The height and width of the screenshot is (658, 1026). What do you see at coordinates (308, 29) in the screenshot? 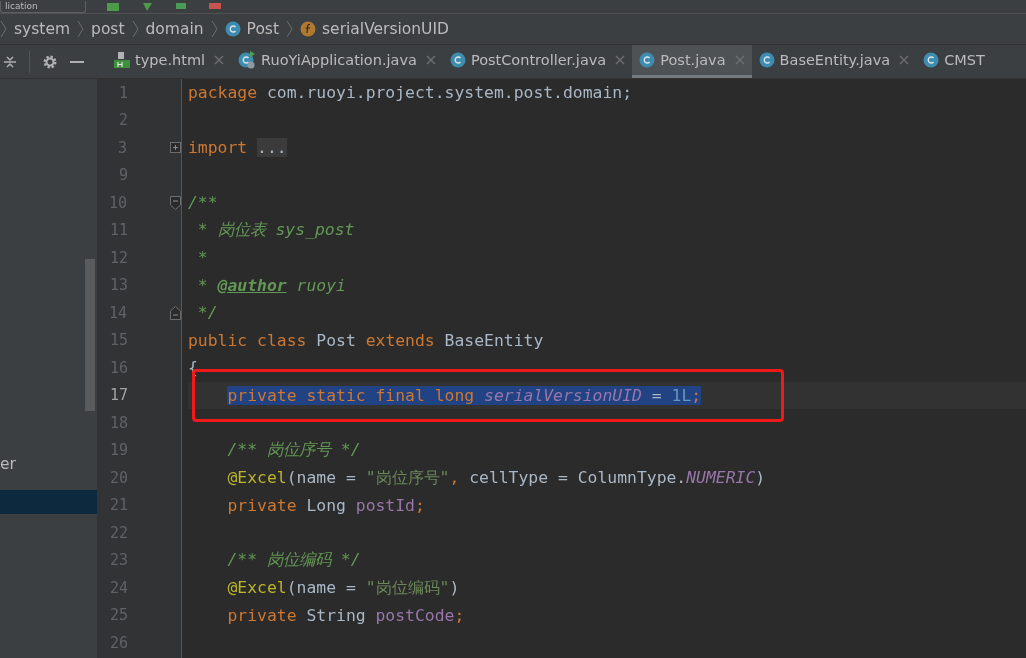
I see `field-icon` at bounding box center [308, 29].